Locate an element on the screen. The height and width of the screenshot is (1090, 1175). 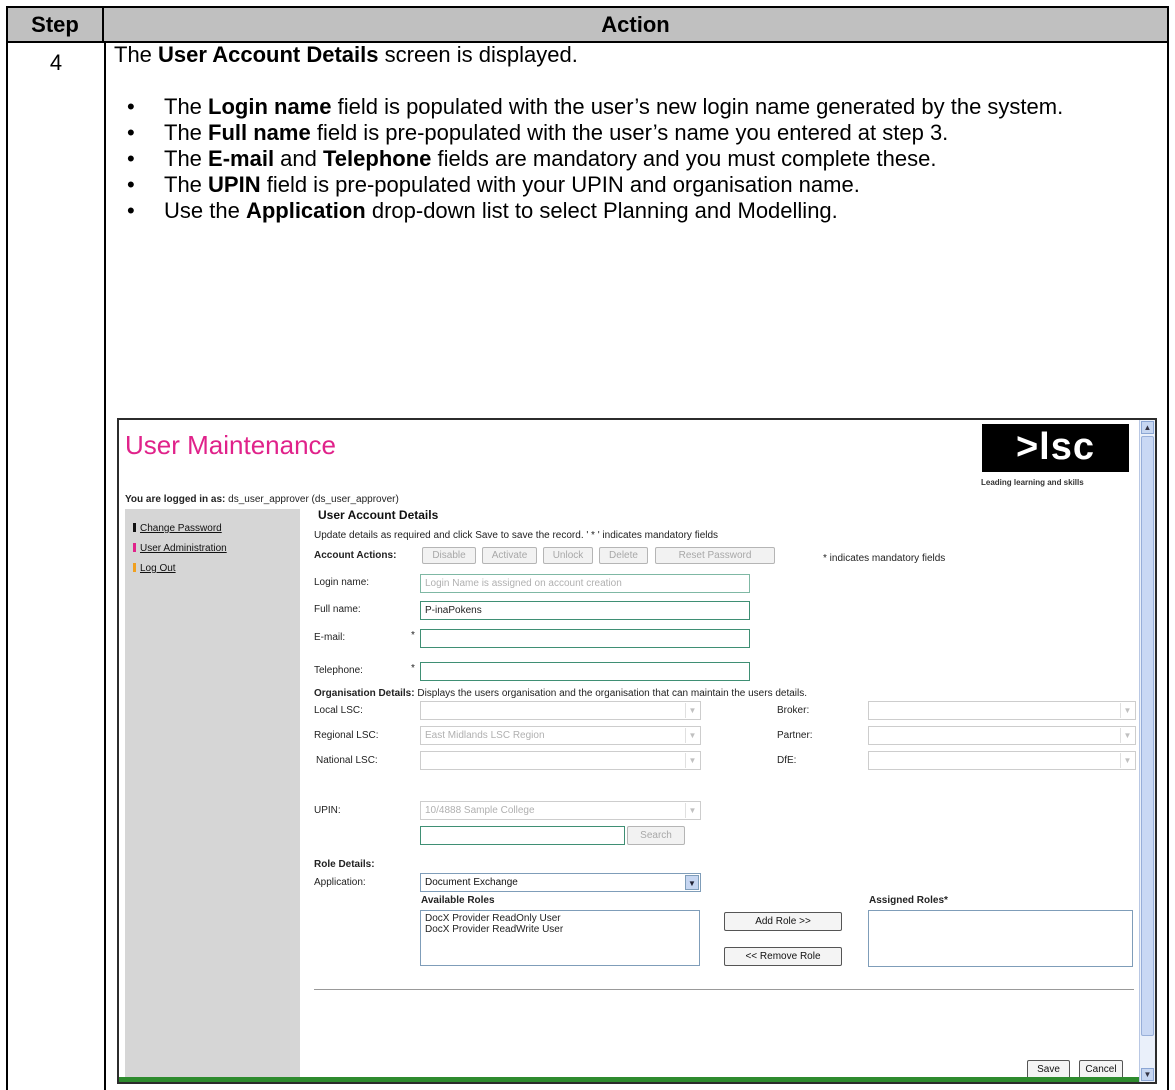
logo-tagline: Leading learning and skills is located at coordinates (1032, 482).